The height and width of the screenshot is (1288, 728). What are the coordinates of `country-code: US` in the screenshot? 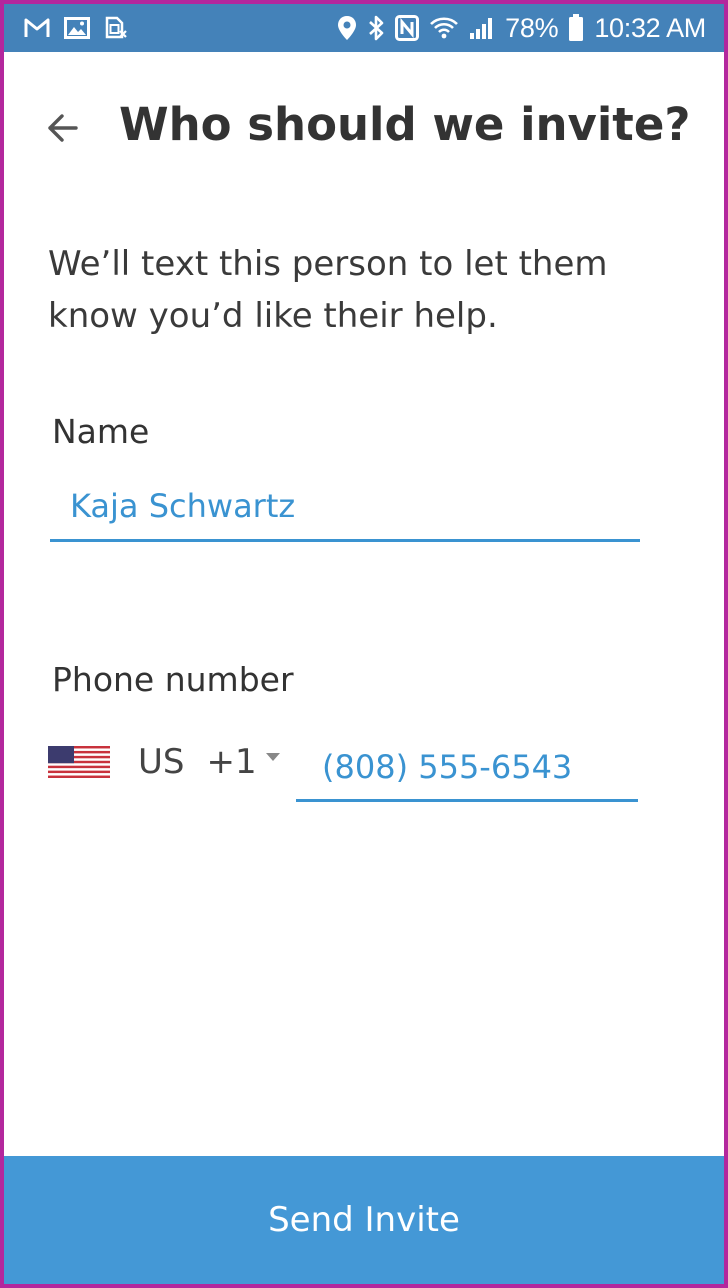 It's located at (161, 762).